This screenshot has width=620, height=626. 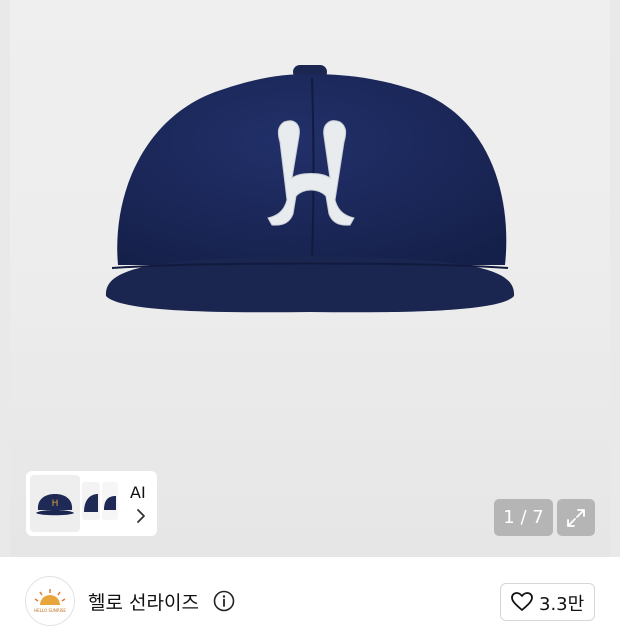 I want to click on like-count: 3.3만, so click(x=562, y=604).